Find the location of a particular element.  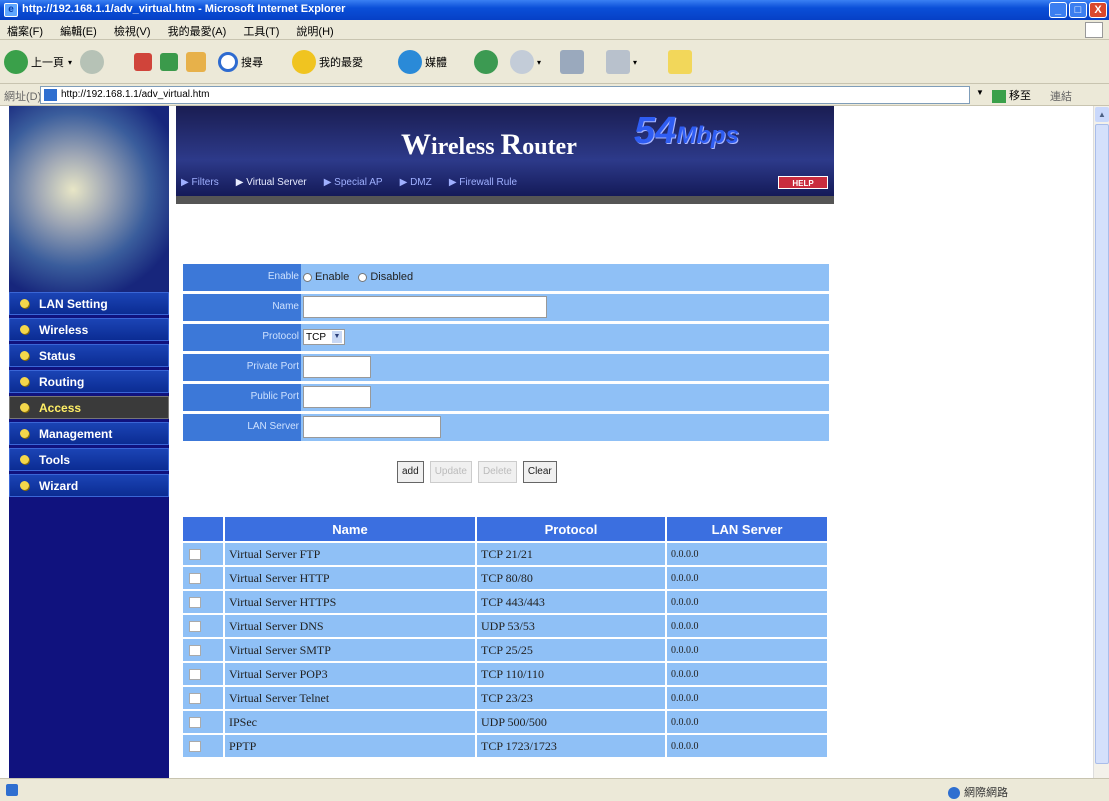

search-button: 搜尋 is located at coordinates (240, 62).